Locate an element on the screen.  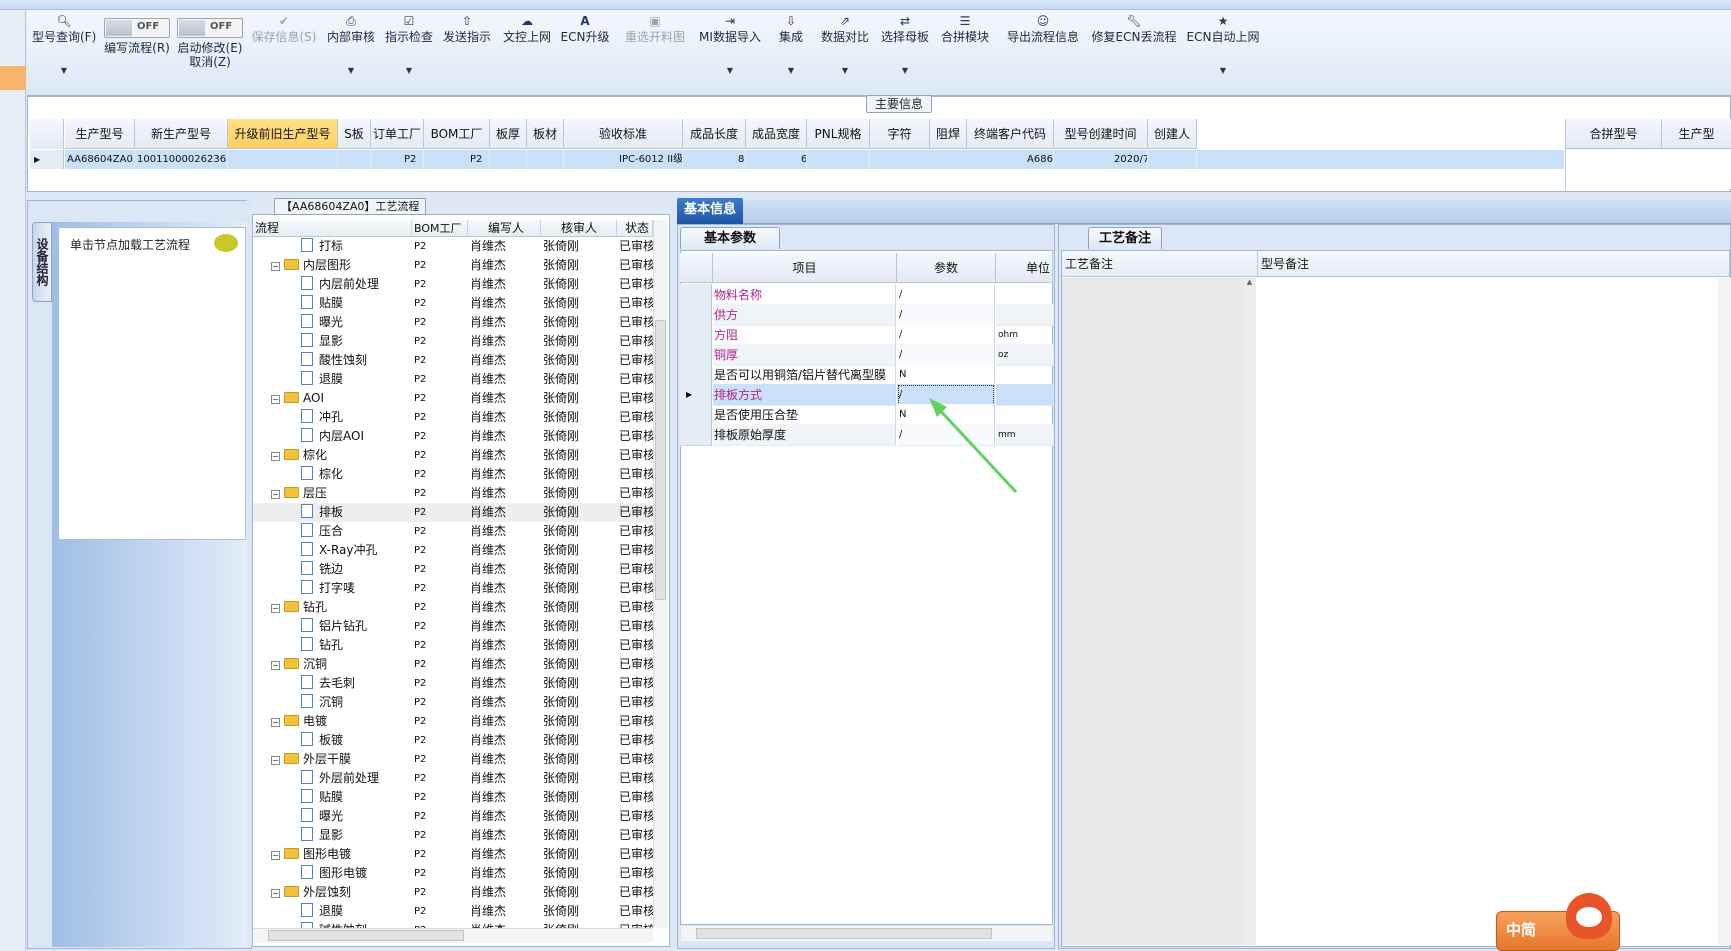
tree-row: 内层前处理 P2 肖维杰 张倚刚 已审核 is located at coordinates (453, 284).